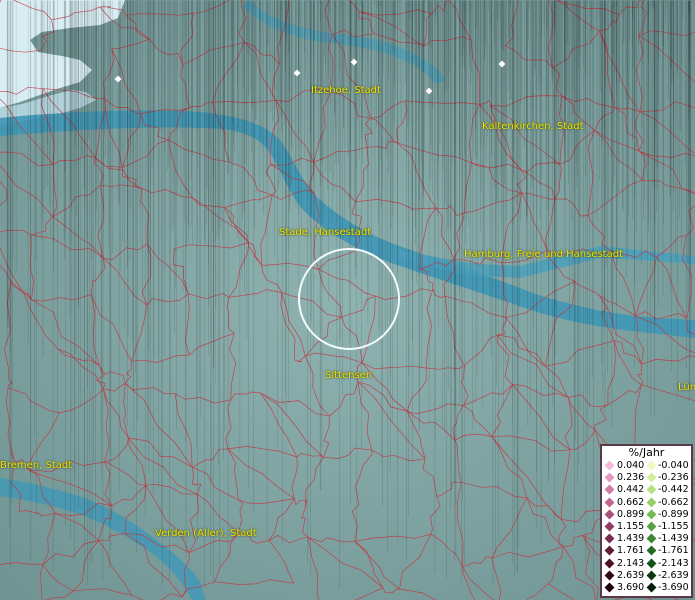  Describe the element at coordinates (631, 490) in the screenshot. I see `legend-value-positive: 0.442` at that location.